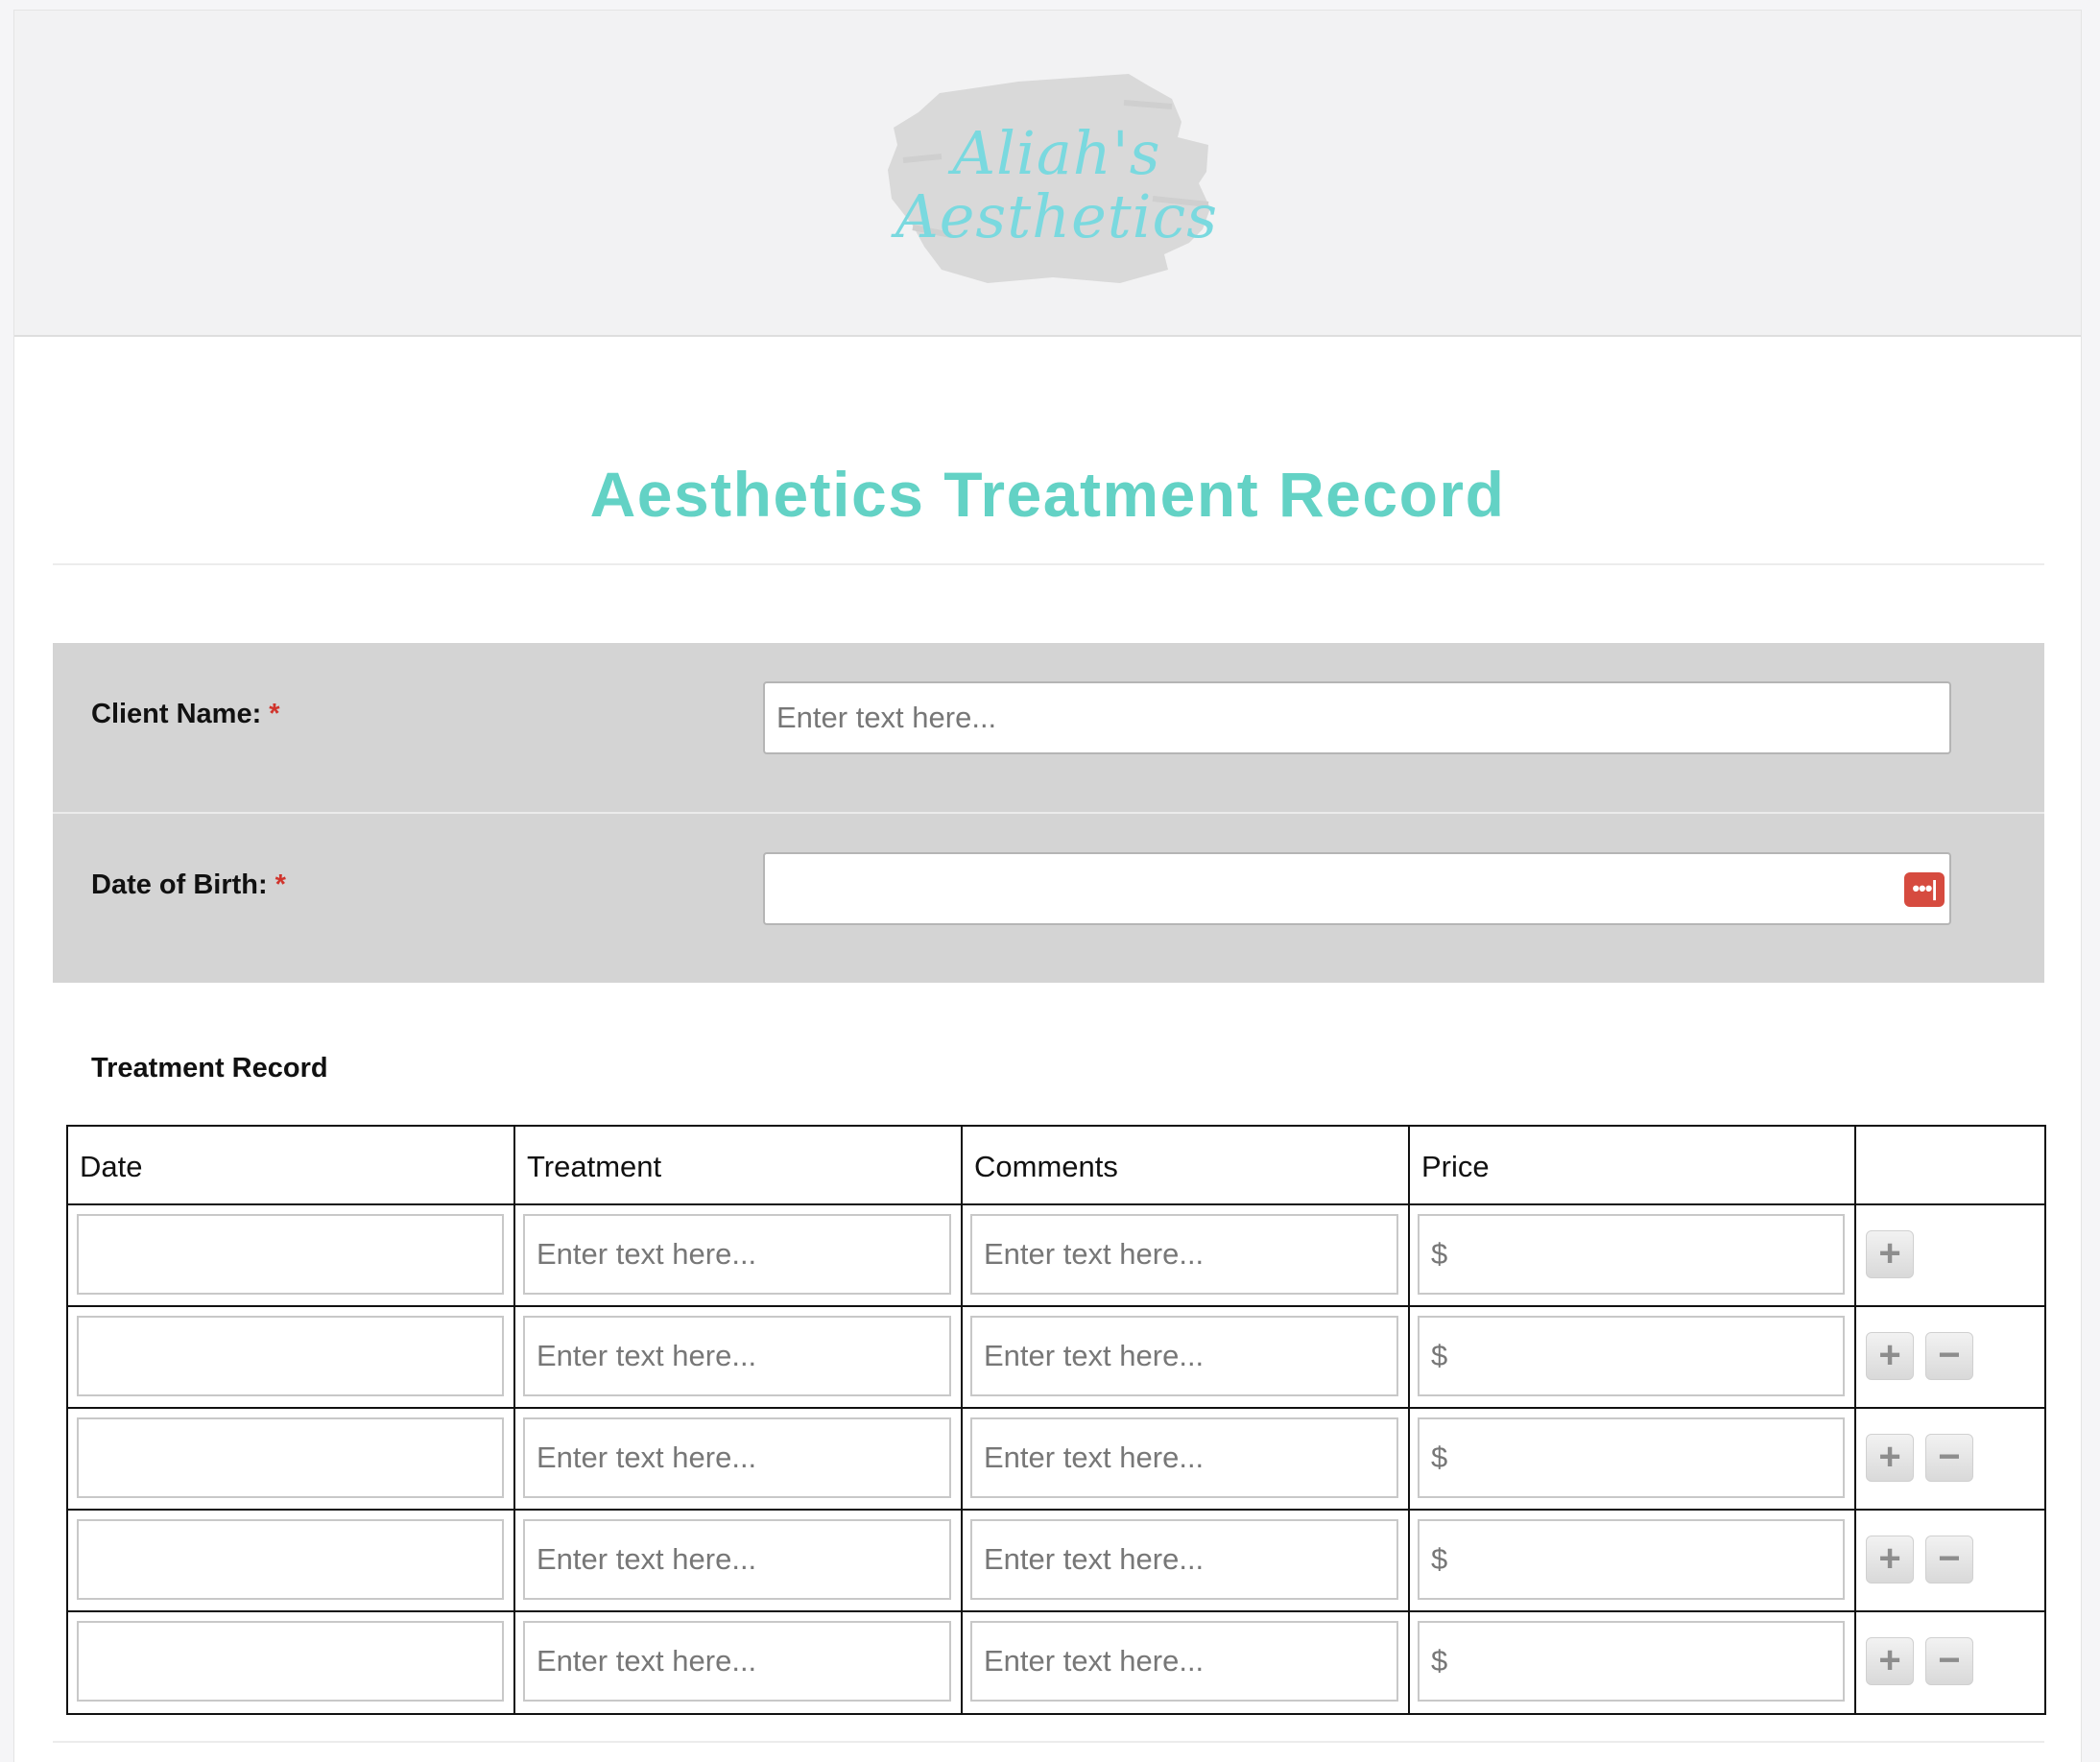  I want to click on client-name-label: Client Name: *, so click(186, 714).